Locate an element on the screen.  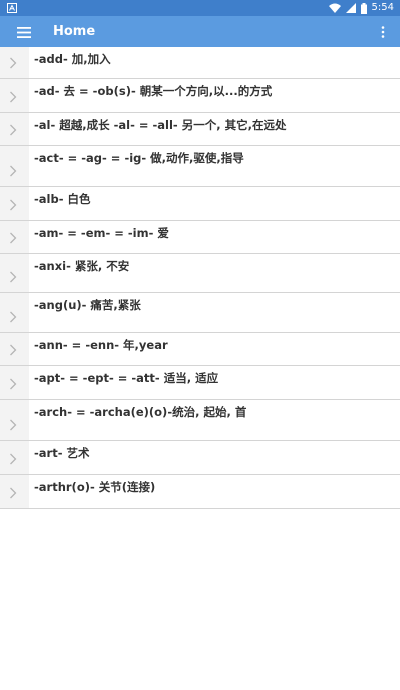
list-item-label: -alb- 白色 is located at coordinates (62, 199).